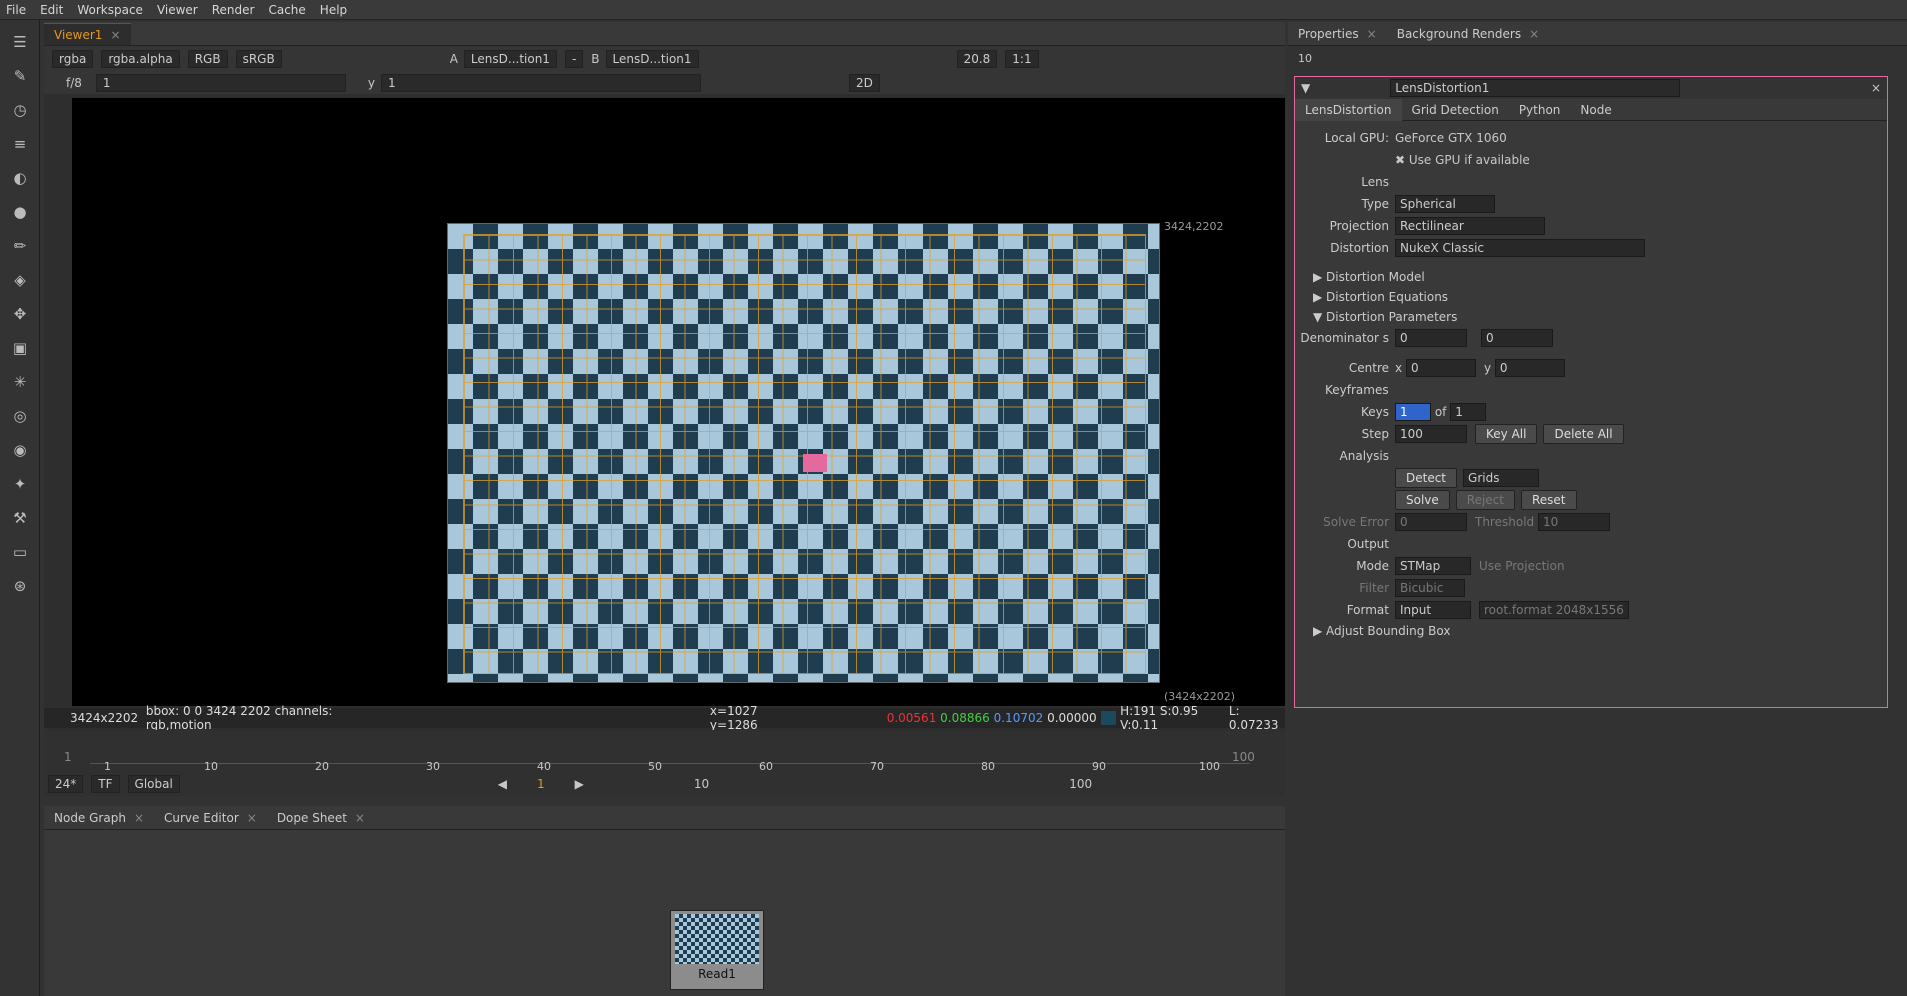  Describe the element at coordinates (140, 59) in the screenshot. I see `alpha-dropdown: rgba.alpha` at that location.